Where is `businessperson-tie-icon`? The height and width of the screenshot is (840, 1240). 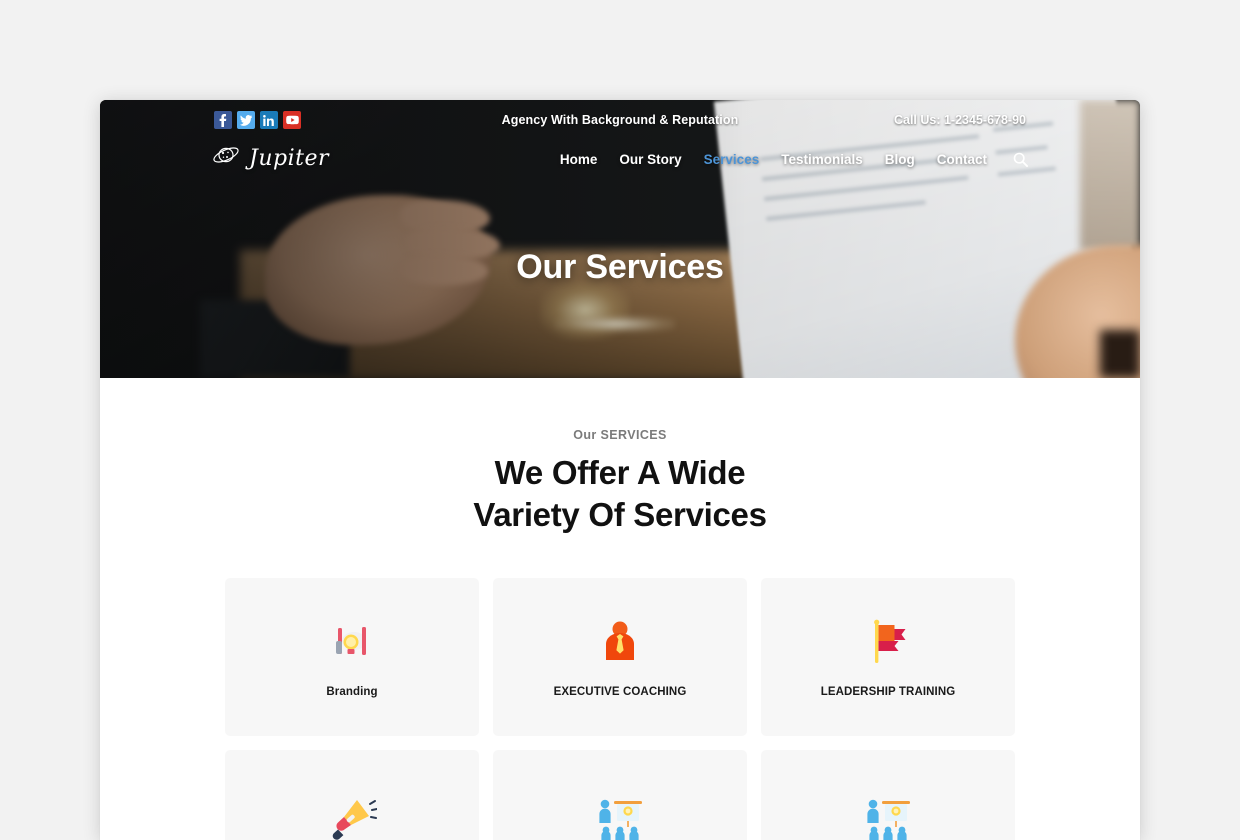 businessperson-tie-icon is located at coordinates (620, 641).